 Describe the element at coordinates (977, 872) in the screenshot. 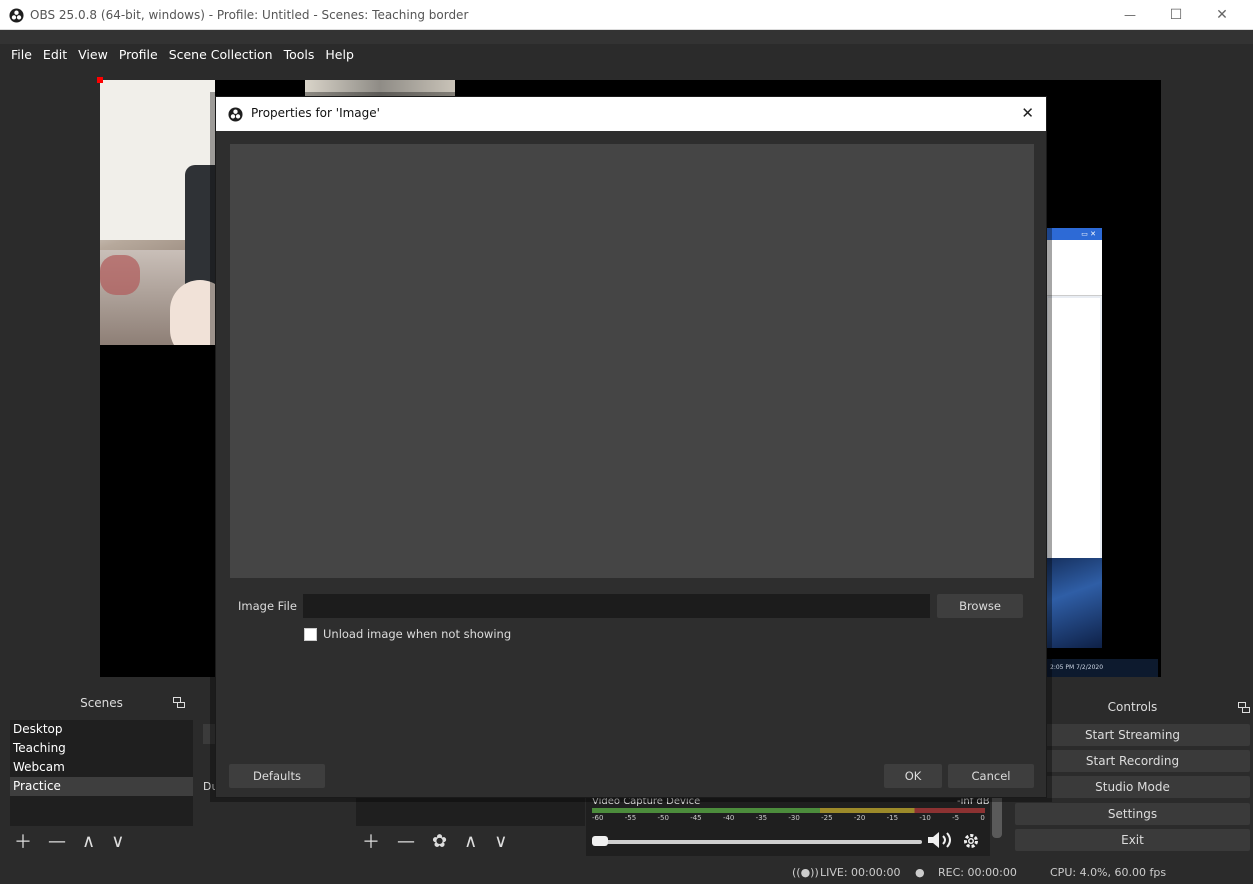

I see `rec-timer: REC: 00:00:00` at that location.